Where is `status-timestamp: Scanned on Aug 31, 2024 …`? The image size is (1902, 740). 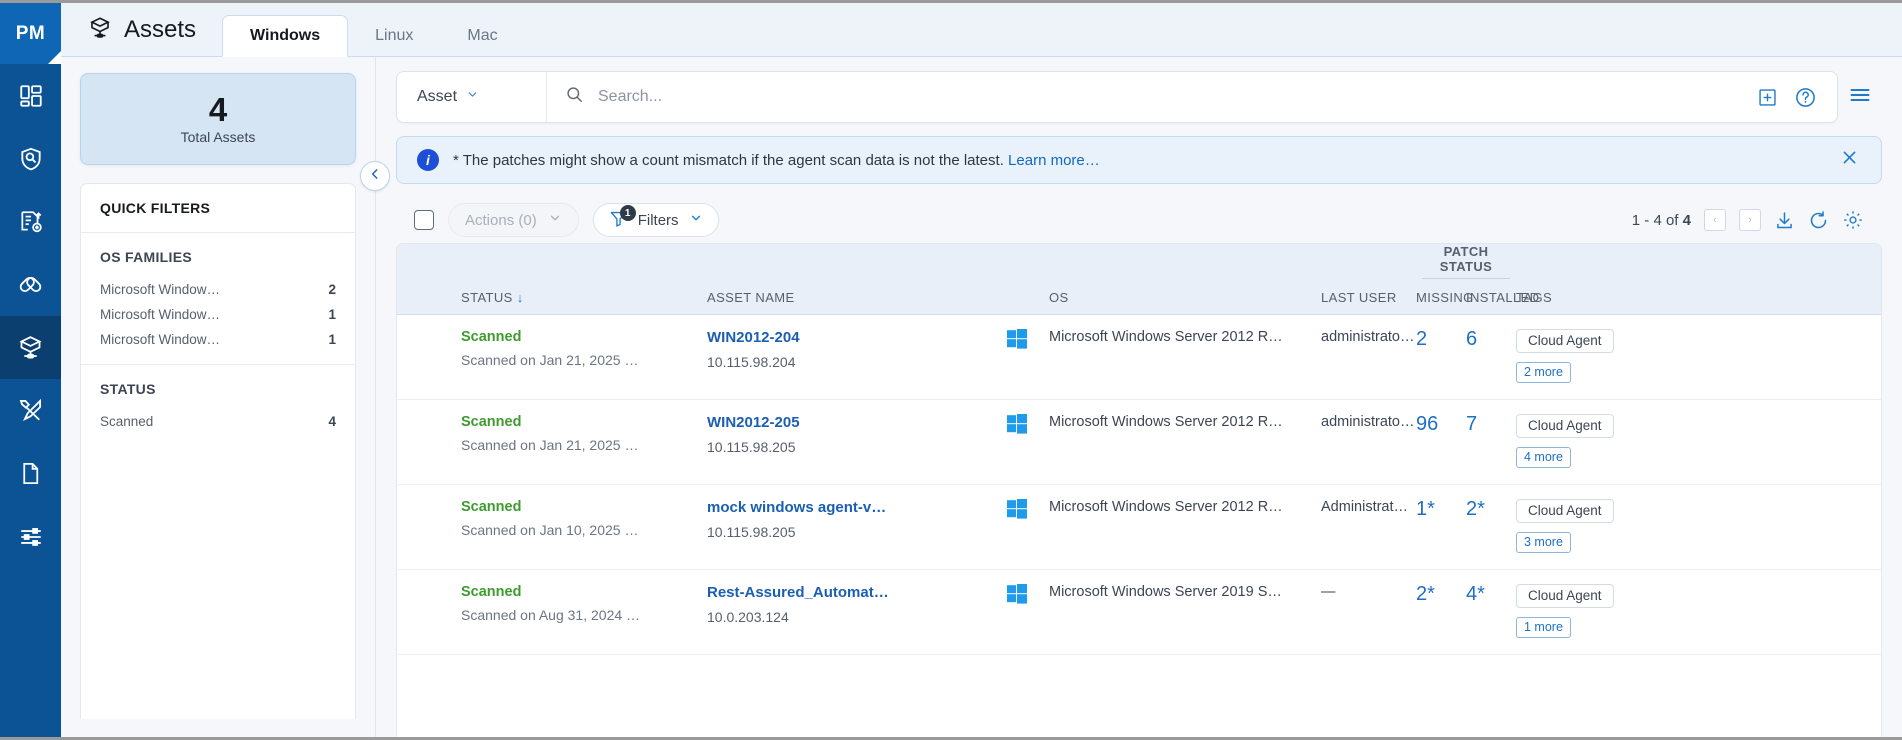 status-timestamp: Scanned on Aug 31, 2024 … is located at coordinates (551, 614).